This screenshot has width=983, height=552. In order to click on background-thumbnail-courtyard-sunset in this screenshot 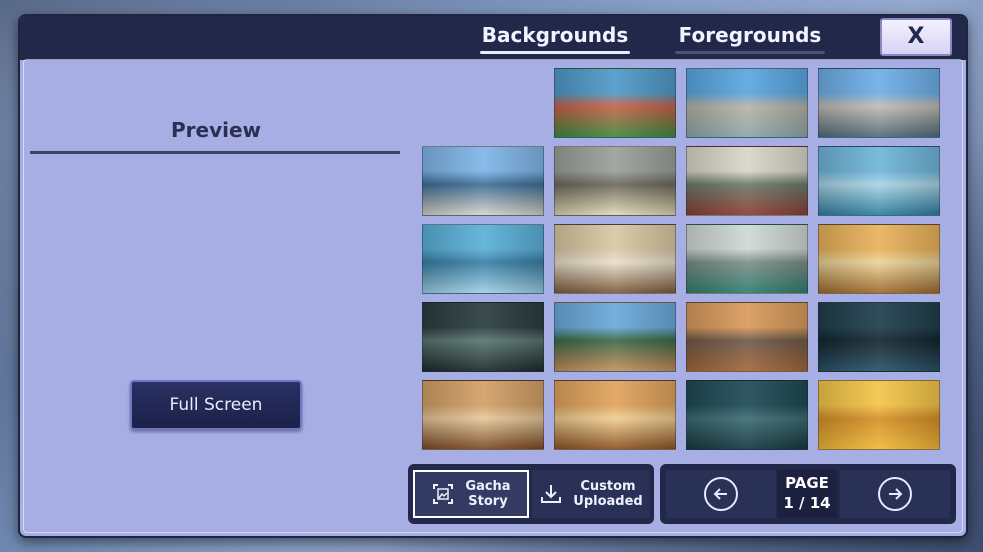, I will do `click(747, 337)`.